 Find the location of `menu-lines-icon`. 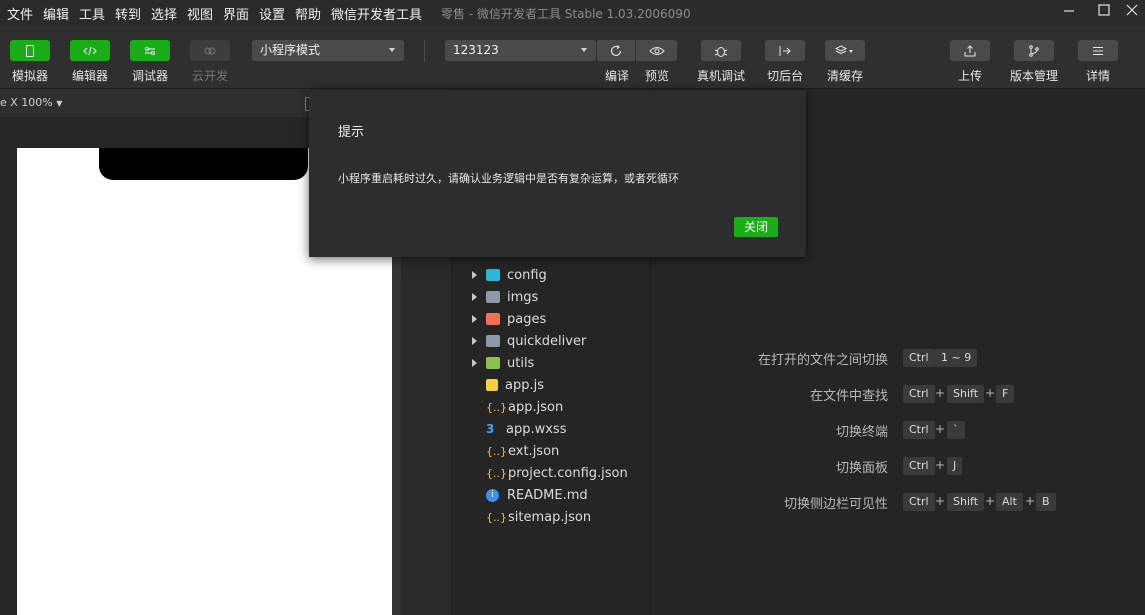

menu-lines-icon is located at coordinates (1098, 50).